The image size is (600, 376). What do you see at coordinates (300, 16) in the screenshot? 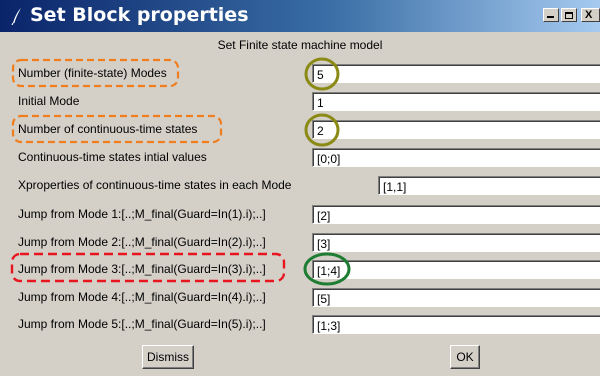
I see `title-bar: Set Block properties X` at bounding box center [300, 16].